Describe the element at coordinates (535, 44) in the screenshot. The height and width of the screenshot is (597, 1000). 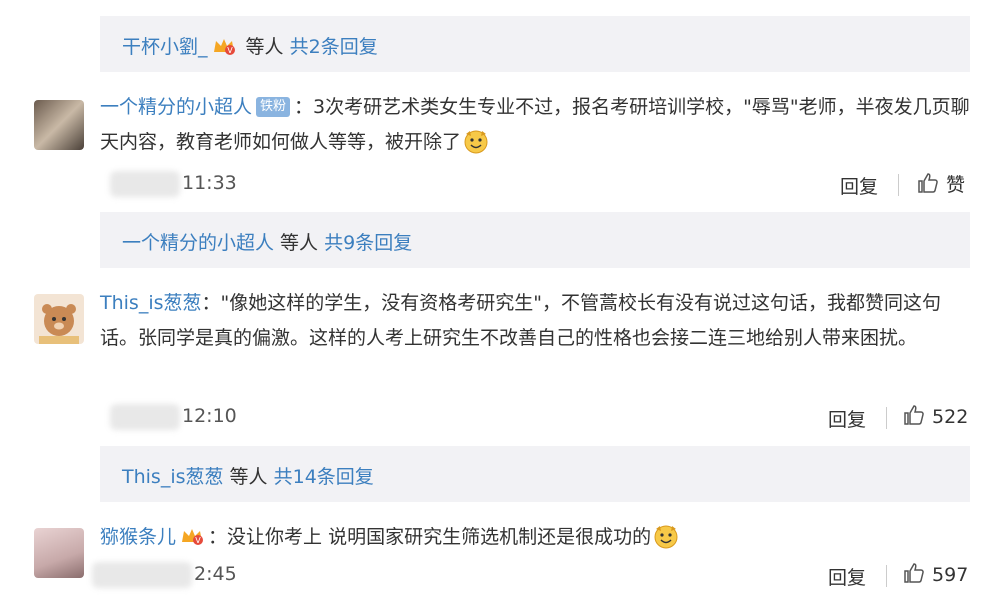
I see `reply-summary-bar: 干杯小劉_ V 等人 共2条回复` at that location.